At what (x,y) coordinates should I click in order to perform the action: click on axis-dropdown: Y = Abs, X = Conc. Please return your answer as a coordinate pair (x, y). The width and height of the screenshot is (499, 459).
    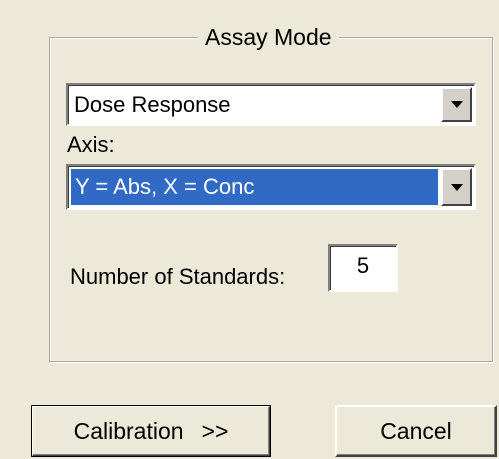
    Looking at the image, I should click on (271, 187).